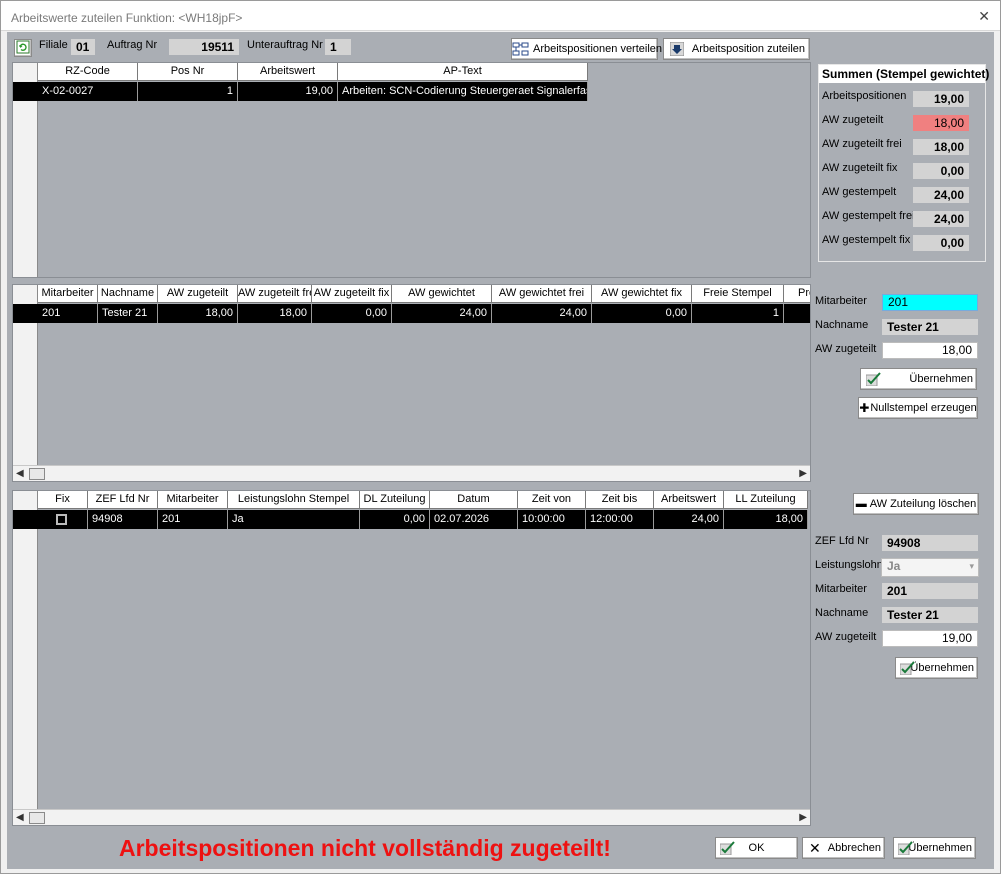 The height and width of the screenshot is (874, 1001). What do you see at coordinates (542, 294) in the screenshot?
I see `header-aw-gewichtet-frei: AW gewichtet frei` at bounding box center [542, 294].